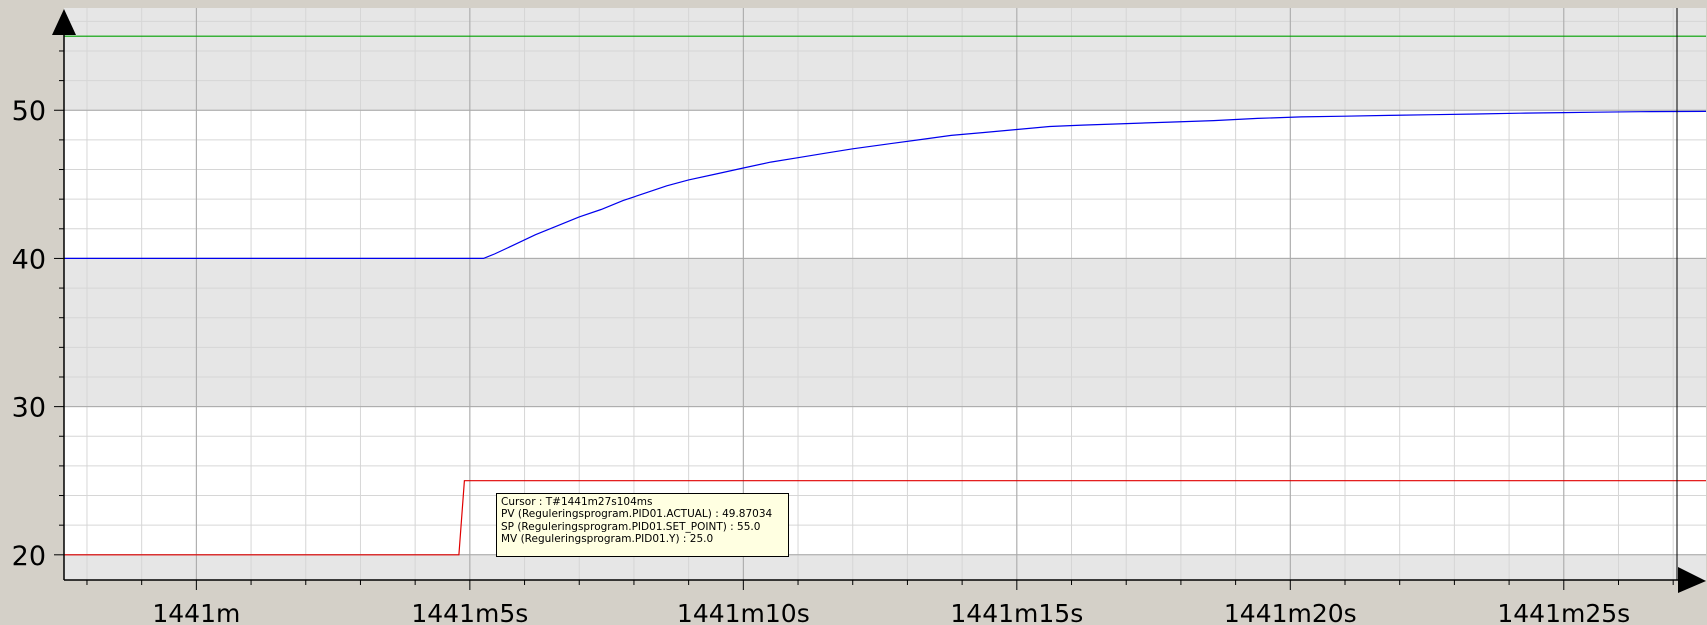 The height and width of the screenshot is (625, 1707). I want to click on x-tick-label: 1441m20s, so click(1290, 612).